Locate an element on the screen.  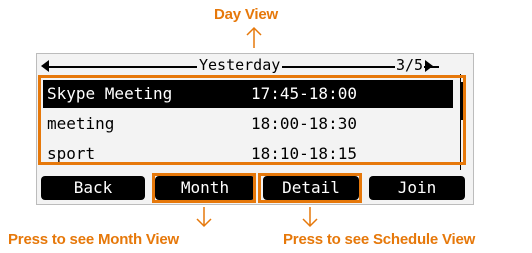
callout-schedule-view: Press to see Schedule View is located at coordinates (379, 239).